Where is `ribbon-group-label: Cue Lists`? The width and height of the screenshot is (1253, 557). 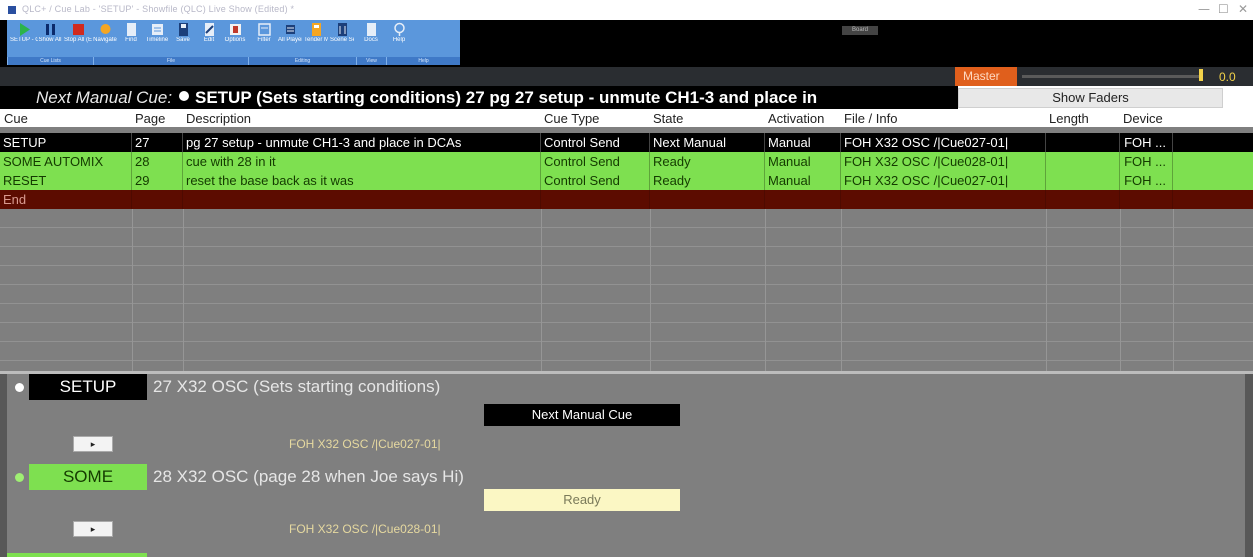
ribbon-group-label: Cue Lists is located at coordinates (50, 61).